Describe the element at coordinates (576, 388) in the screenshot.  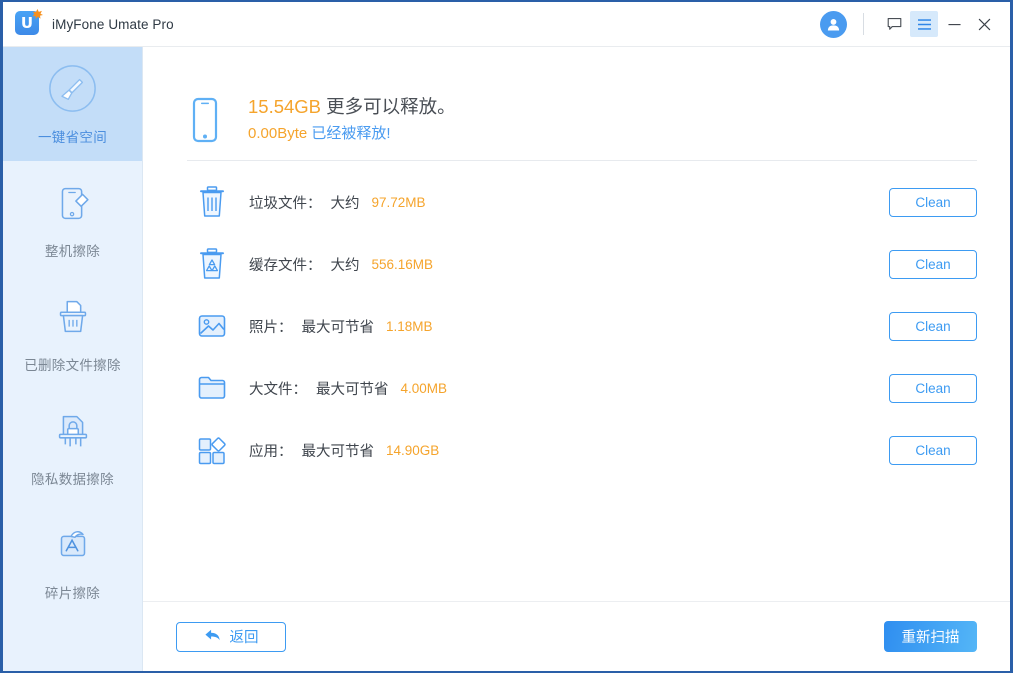
I see `list-item: 大文件： 最大可节省 4.00MB Clean` at that location.